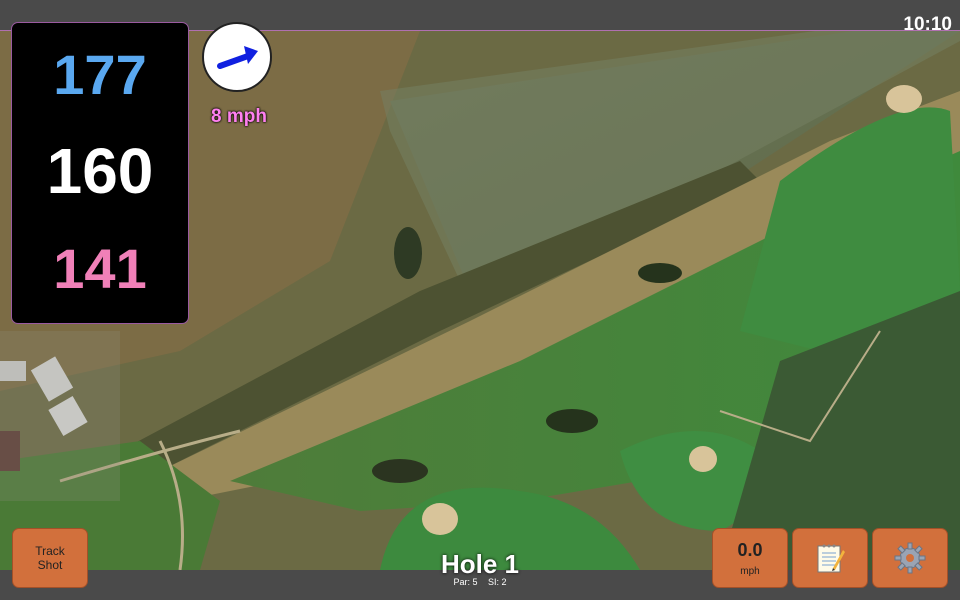 Image resolution: width=960 pixels, height=600 pixels. What do you see at coordinates (50, 565) in the screenshot?
I see `track-shot-label-line2: Shot` at bounding box center [50, 565].